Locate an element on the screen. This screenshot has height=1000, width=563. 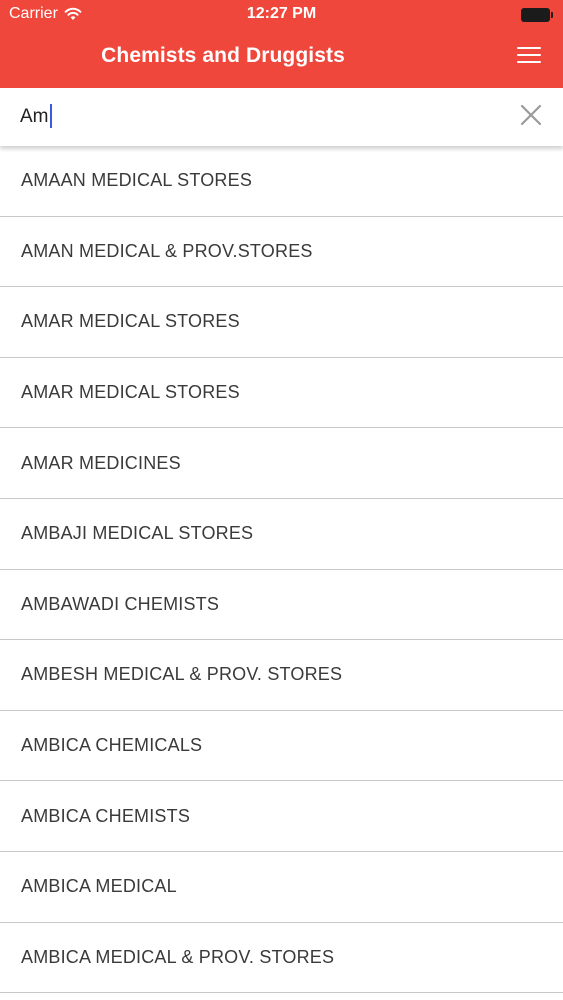
search-bar is located at coordinates (281, 117).